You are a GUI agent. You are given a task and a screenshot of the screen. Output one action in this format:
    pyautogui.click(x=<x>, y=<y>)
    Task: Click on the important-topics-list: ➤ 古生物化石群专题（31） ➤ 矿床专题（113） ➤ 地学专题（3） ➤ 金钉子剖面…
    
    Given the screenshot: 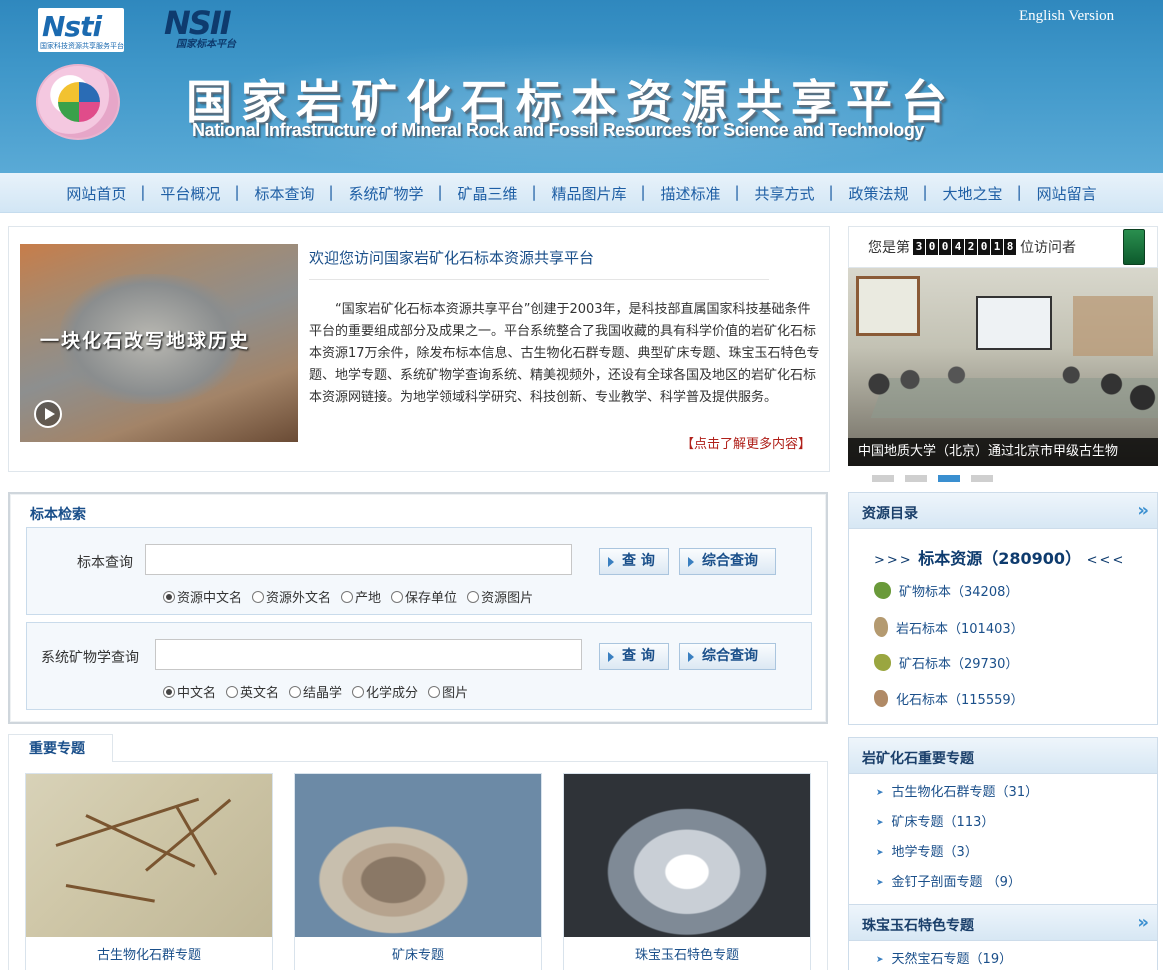 What is the action you would take?
    pyautogui.click(x=957, y=838)
    